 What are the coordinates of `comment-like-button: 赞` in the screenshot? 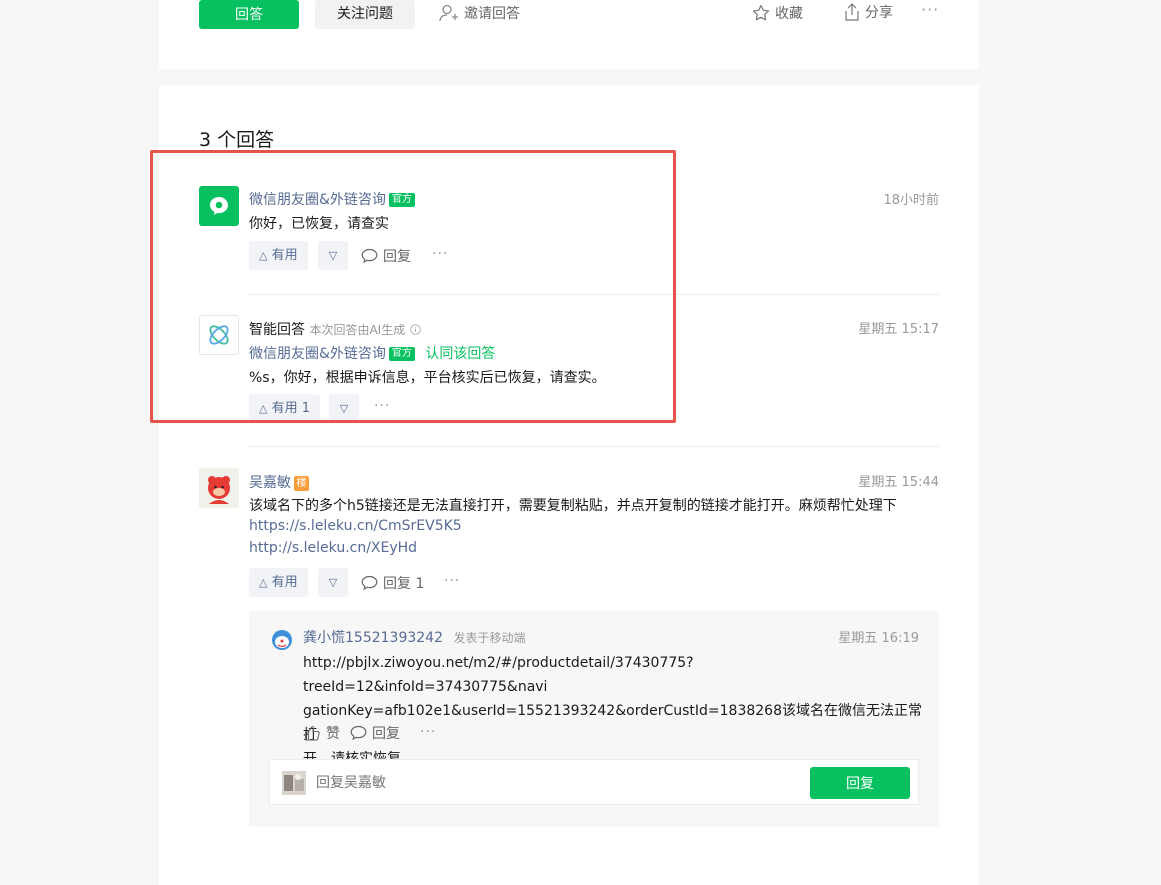 It's located at (322, 733).